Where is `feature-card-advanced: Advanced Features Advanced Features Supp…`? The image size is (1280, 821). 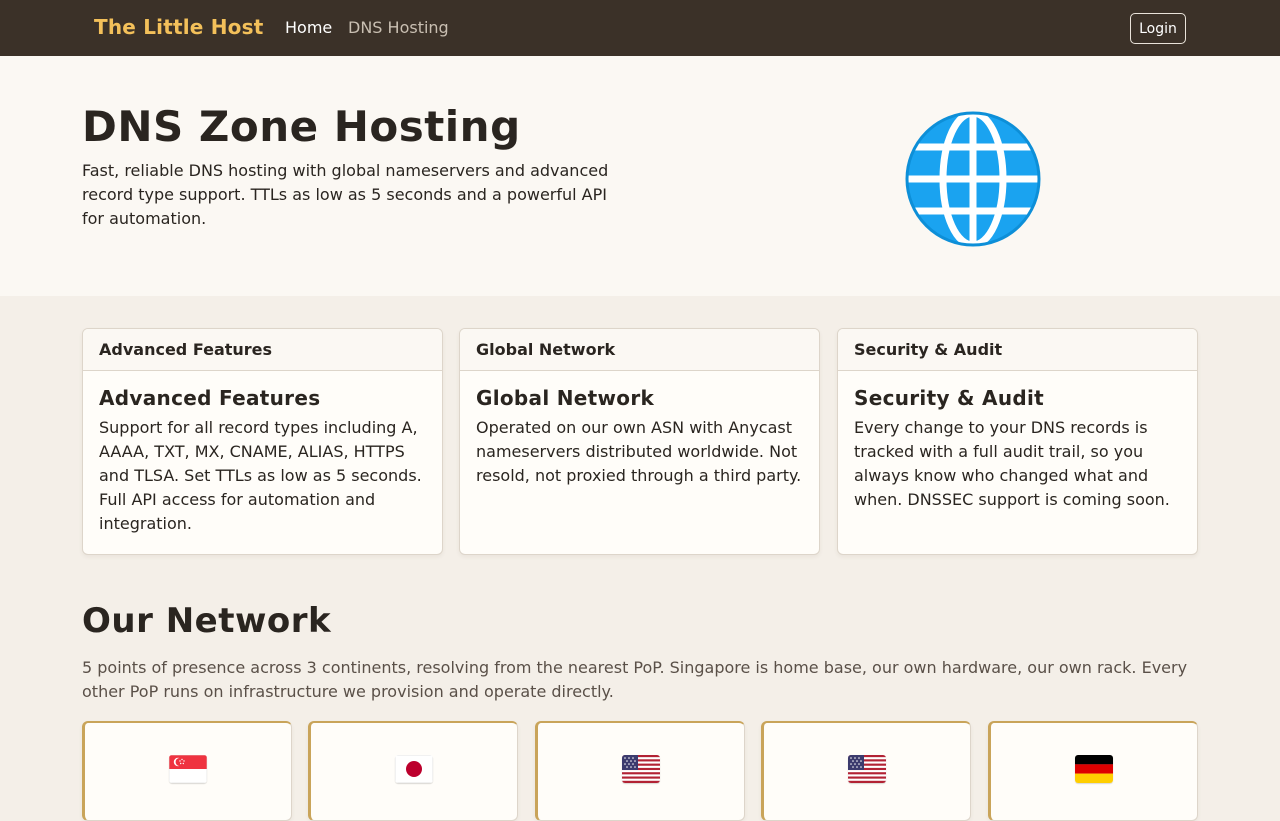
feature-card-advanced: Advanced Features Advanced Features Supp… is located at coordinates (262, 441).